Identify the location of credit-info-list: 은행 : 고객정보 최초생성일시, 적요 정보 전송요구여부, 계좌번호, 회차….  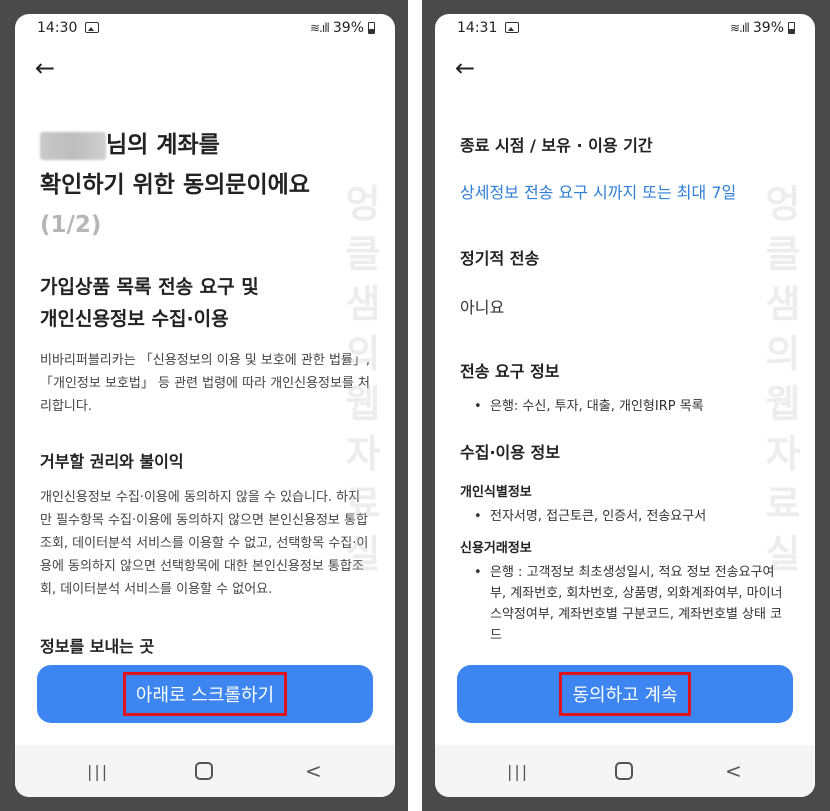
(625, 604).